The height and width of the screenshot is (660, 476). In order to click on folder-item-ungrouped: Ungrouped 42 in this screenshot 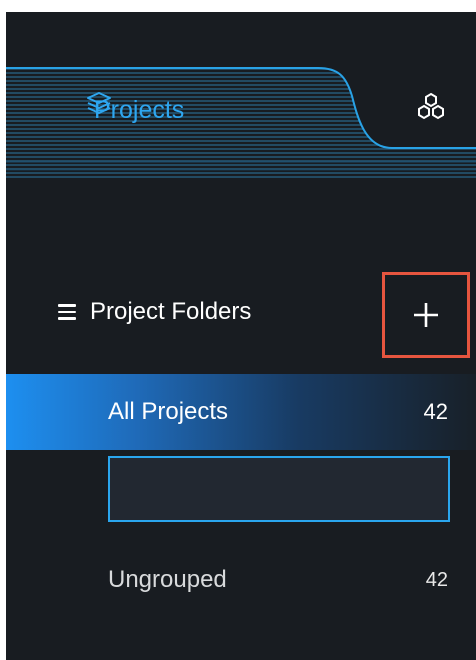, I will do `click(241, 580)`.